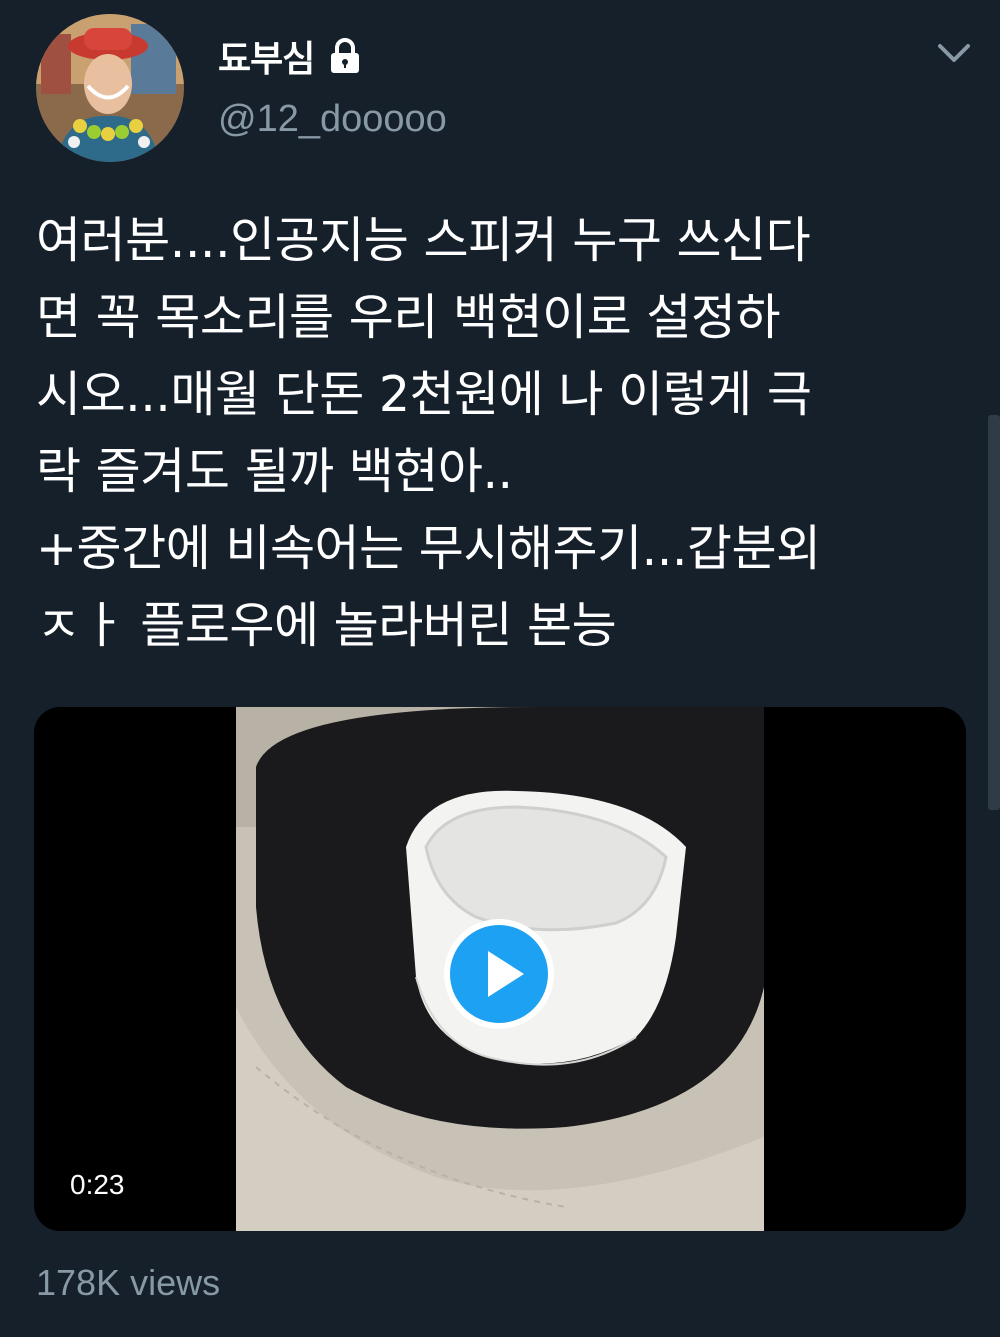 The image size is (1000, 1337). Describe the element at coordinates (266, 56) in the screenshot. I see `display-name: 됴부심` at that location.